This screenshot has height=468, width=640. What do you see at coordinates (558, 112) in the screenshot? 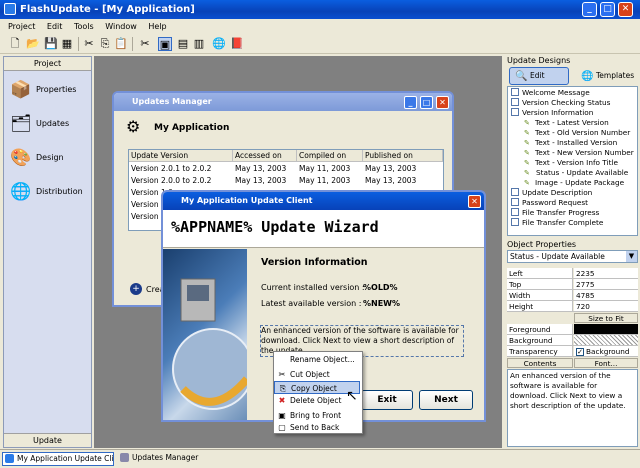
I see `tree-item-label: Version Information` at bounding box center [558, 112].